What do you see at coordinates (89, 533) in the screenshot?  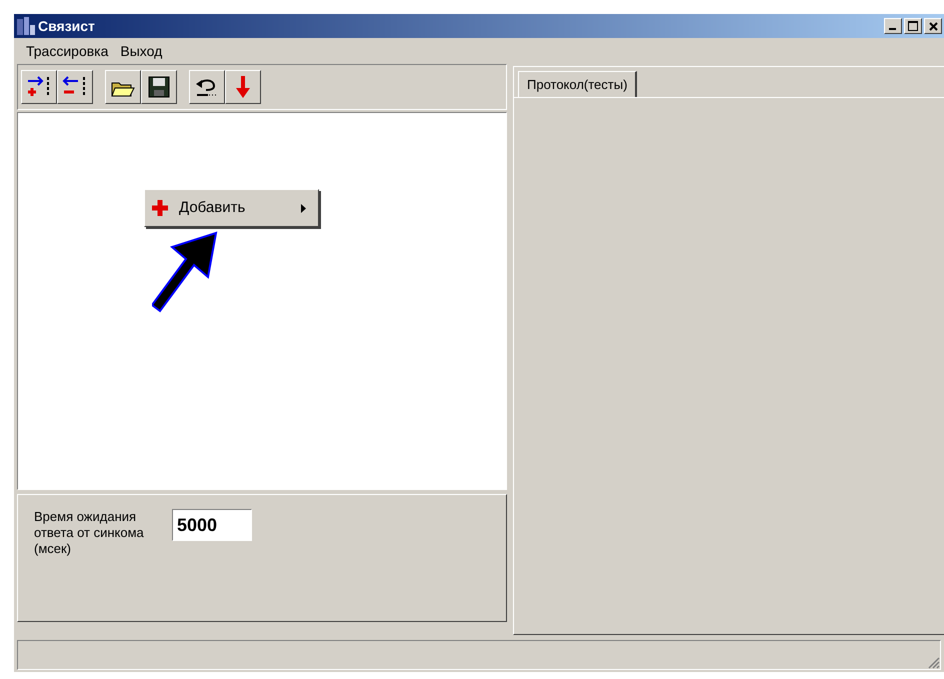 I see `timeout-label: Время ожидания ответа от синкома (мсек)` at bounding box center [89, 533].